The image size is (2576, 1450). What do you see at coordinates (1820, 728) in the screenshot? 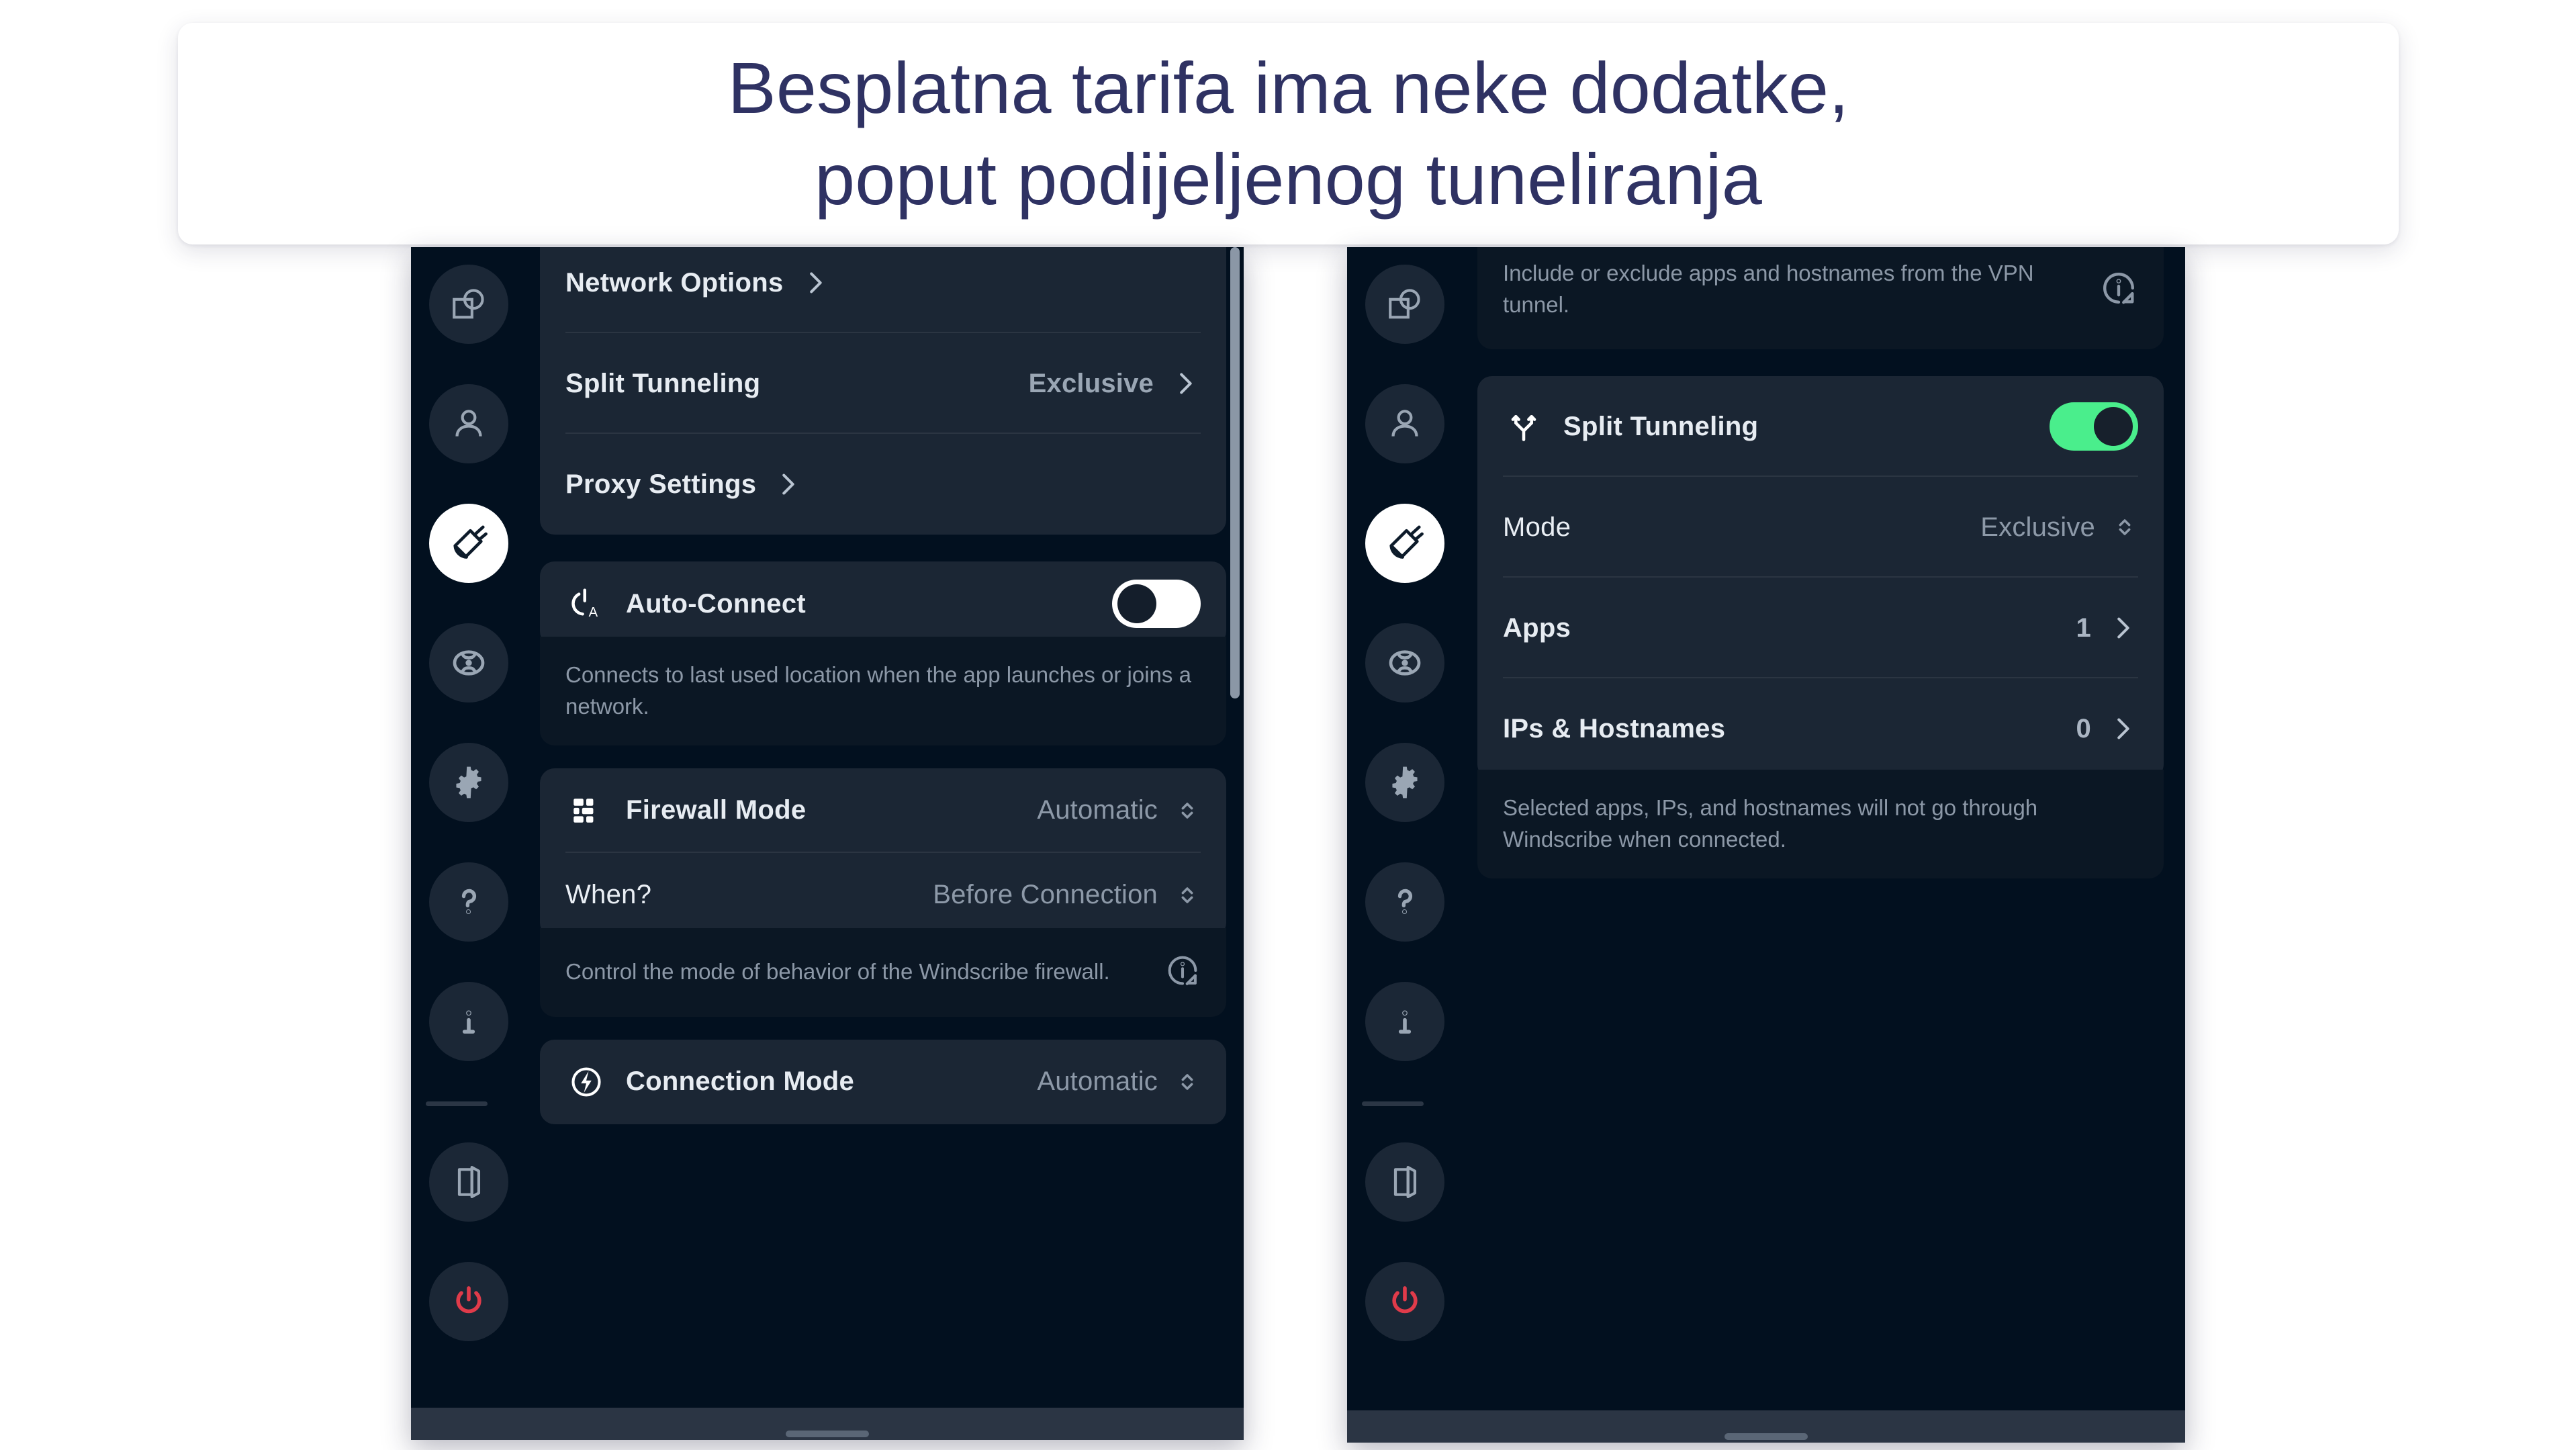
I see `split-tunneling-ips-row: IPs & Hostnames 0` at bounding box center [1820, 728].